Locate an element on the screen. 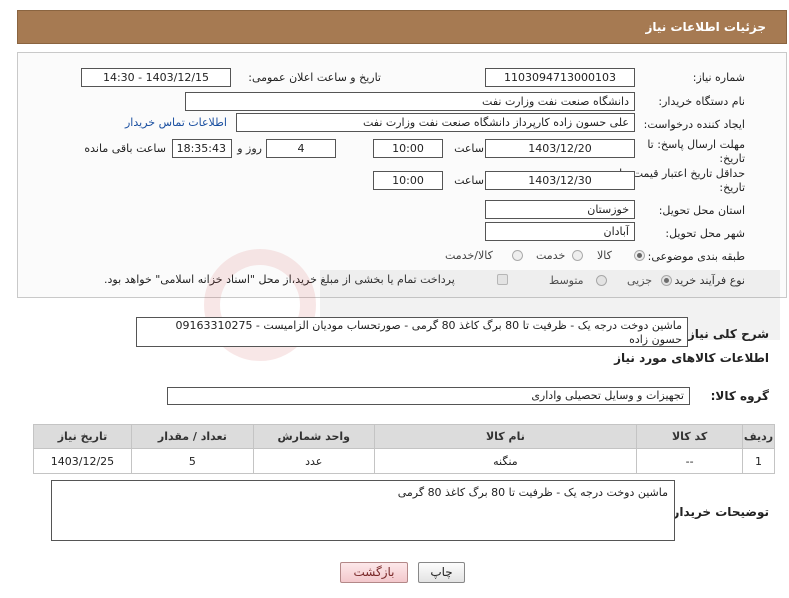  days-label: روز و is located at coordinates (249, 148).